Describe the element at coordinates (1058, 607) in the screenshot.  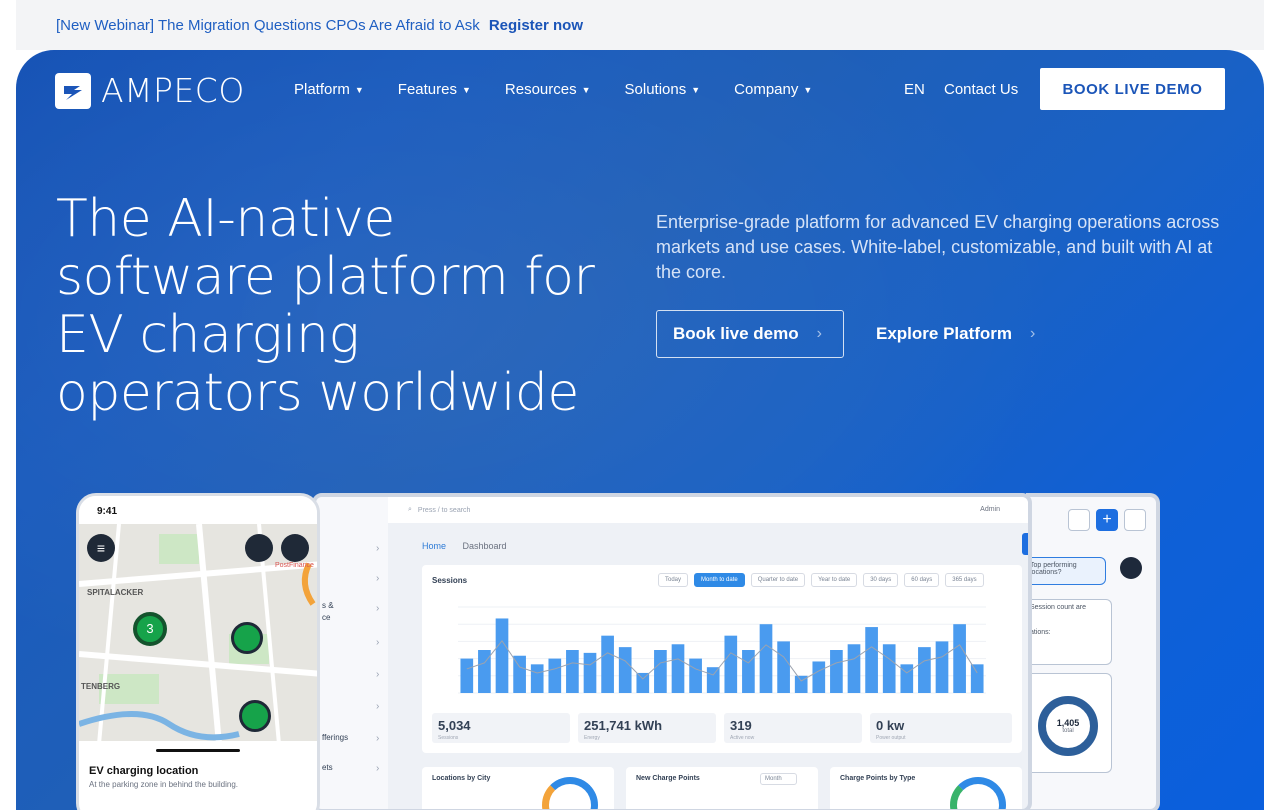
I see `answer-line: Session count are` at that location.